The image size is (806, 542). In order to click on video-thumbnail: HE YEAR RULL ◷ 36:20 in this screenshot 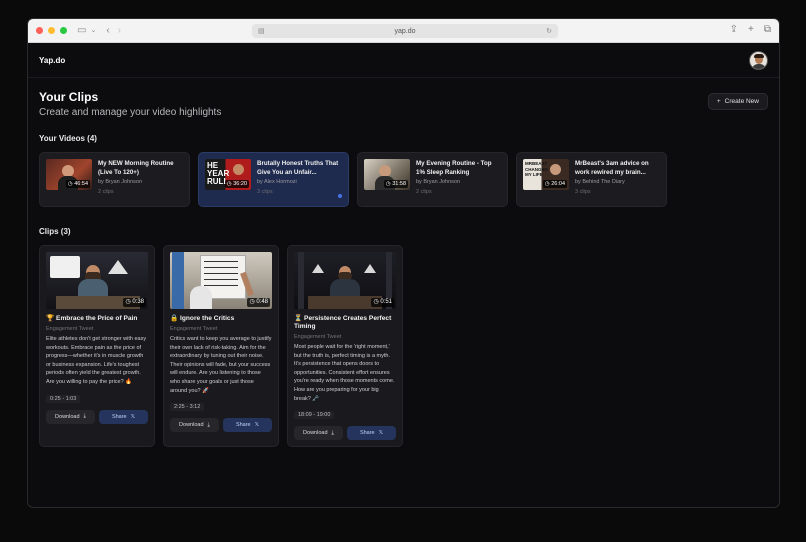, I will do `click(228, 174)`.